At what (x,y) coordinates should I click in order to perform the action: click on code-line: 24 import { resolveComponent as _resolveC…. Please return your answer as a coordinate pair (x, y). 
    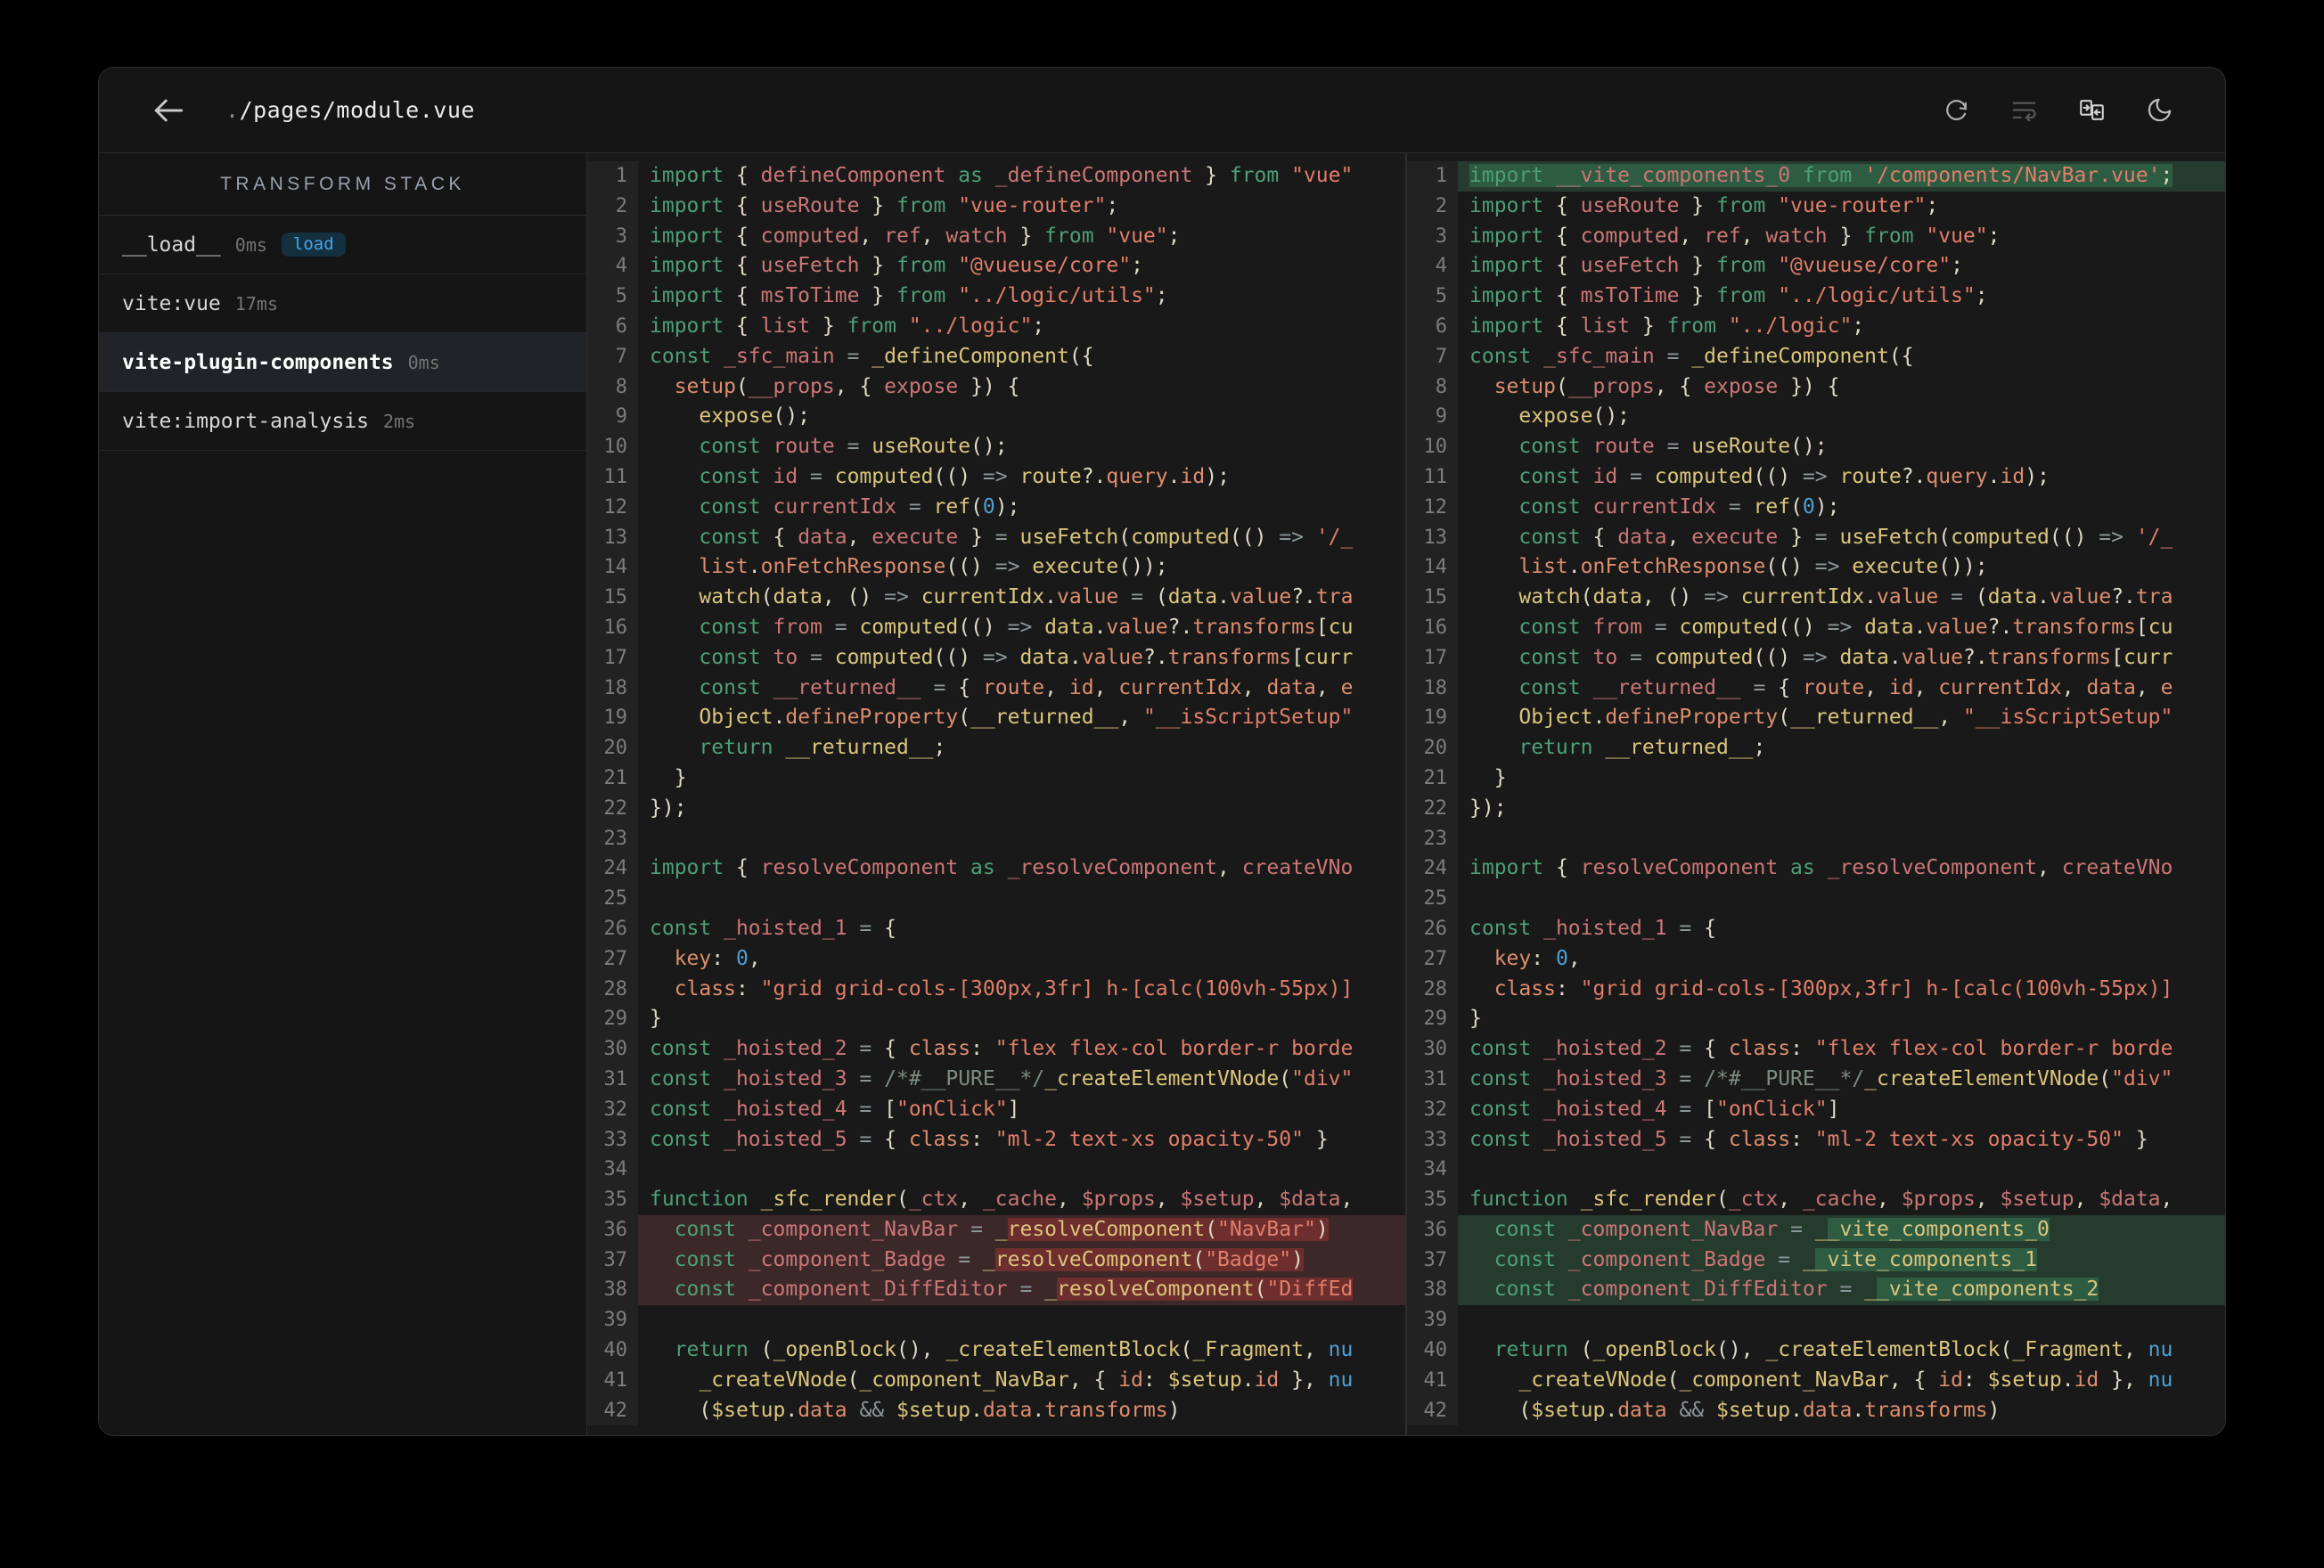
    Looking at the image, I should click on (1816, 869).